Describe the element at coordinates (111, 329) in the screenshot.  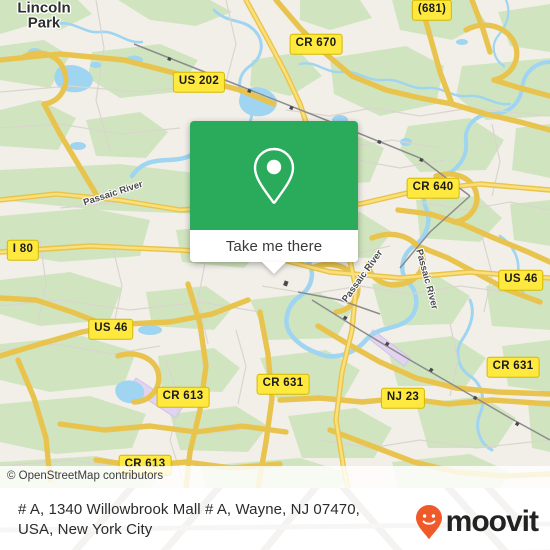
I see `road-shield-us-46-west: US 46` at that location.